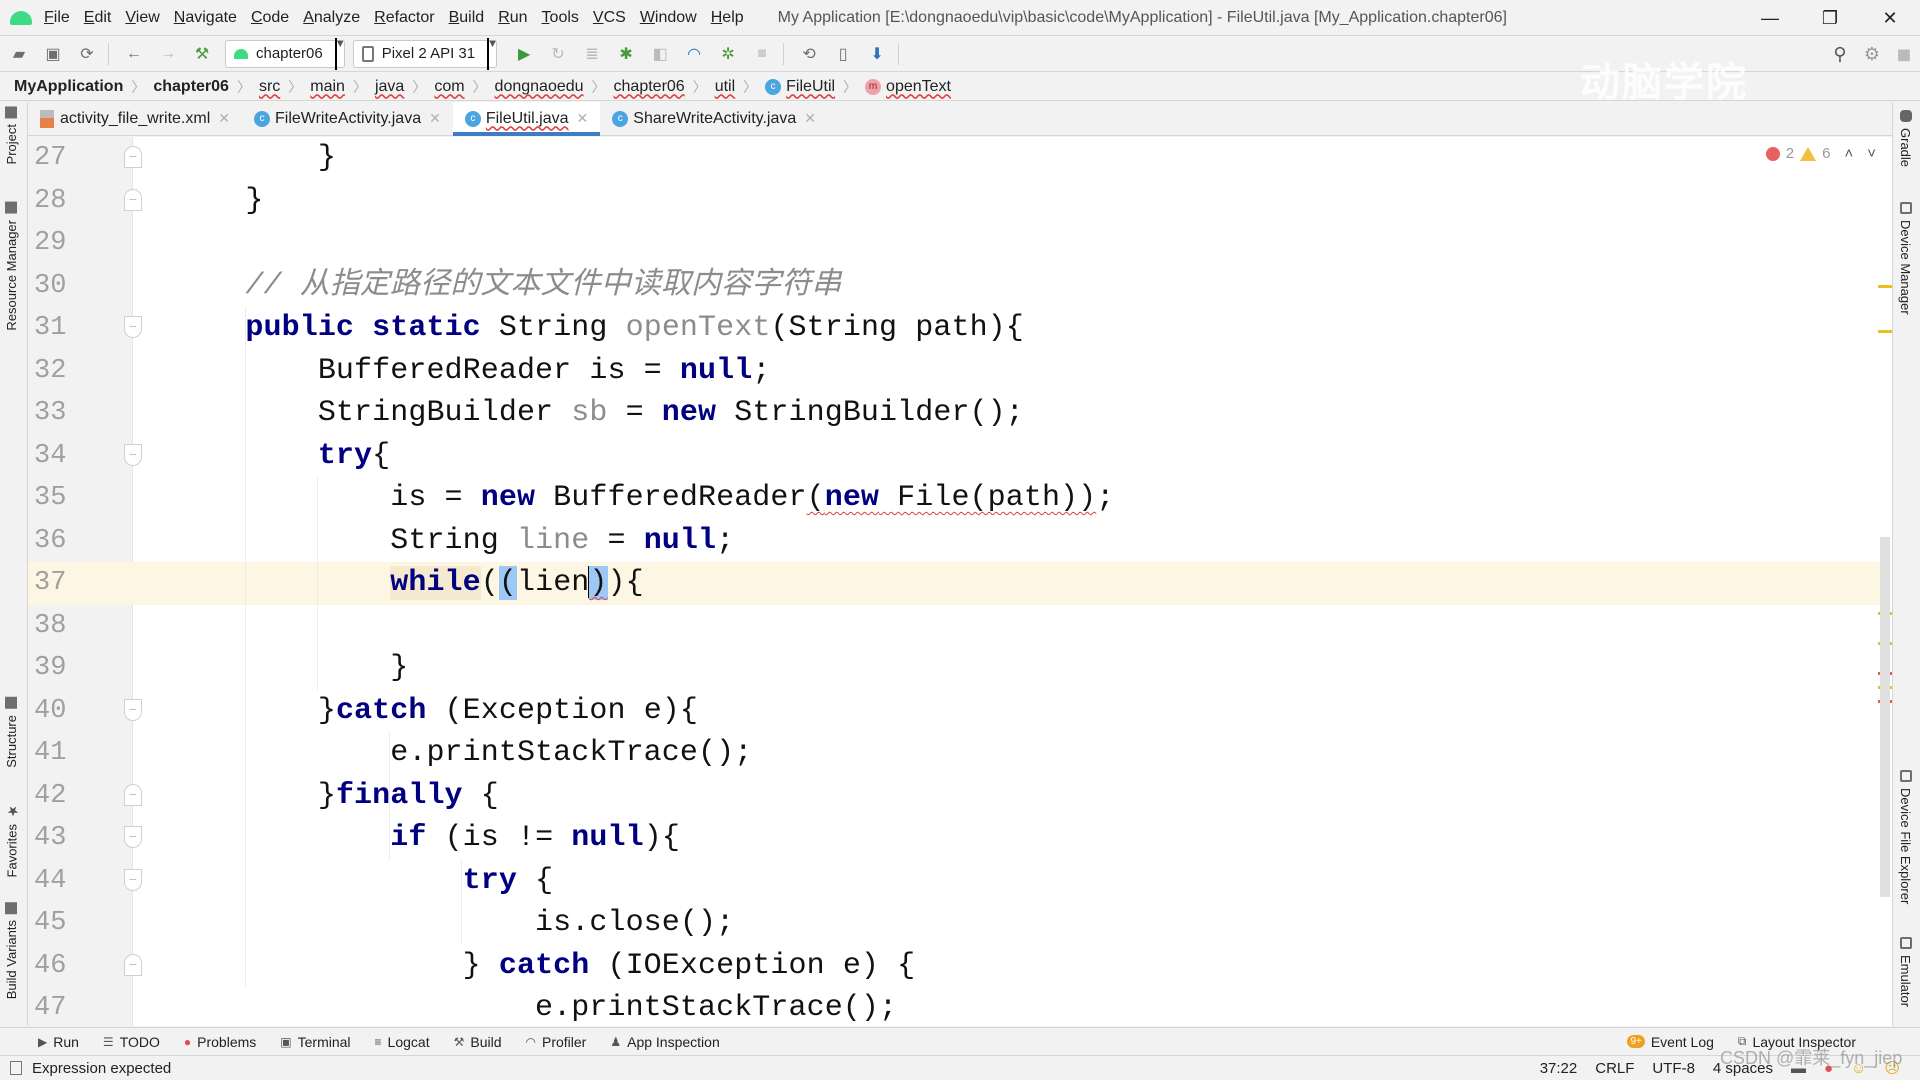 The image size is (1920, 1080). What do you see at coordinates (958, 711) in the screenshot?
I see `code-line: 40− }catch (Exception e){` at bounding box center [958, 711].